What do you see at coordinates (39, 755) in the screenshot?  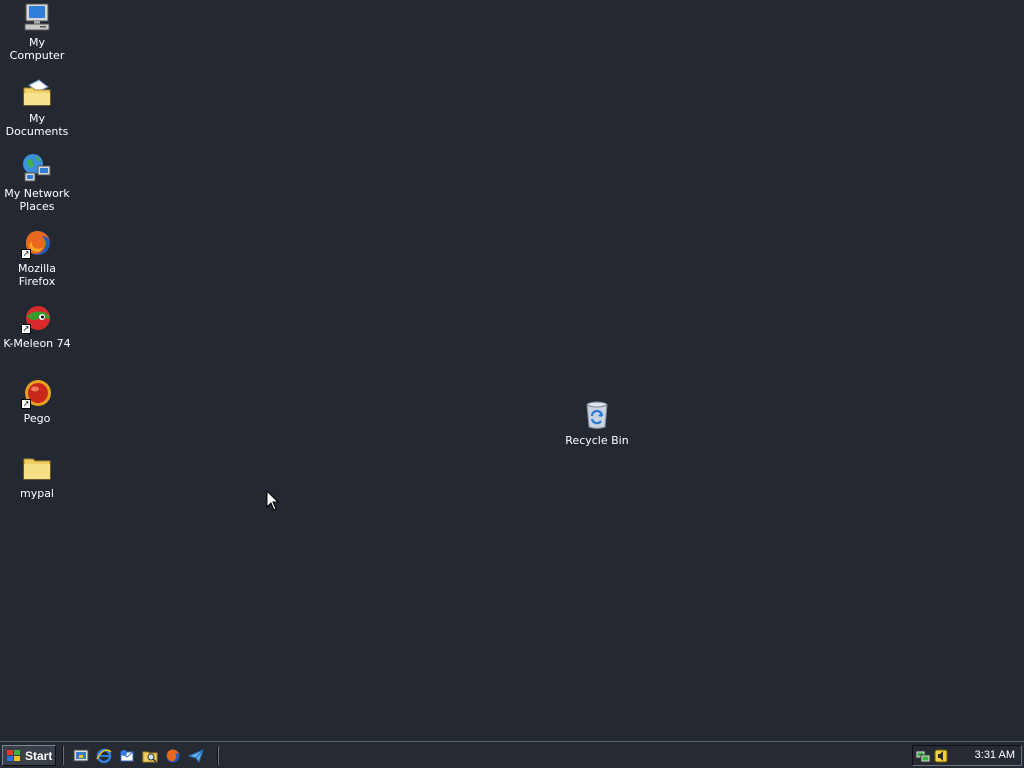 I see `start-label: Start` at bounding box center [39, 755].